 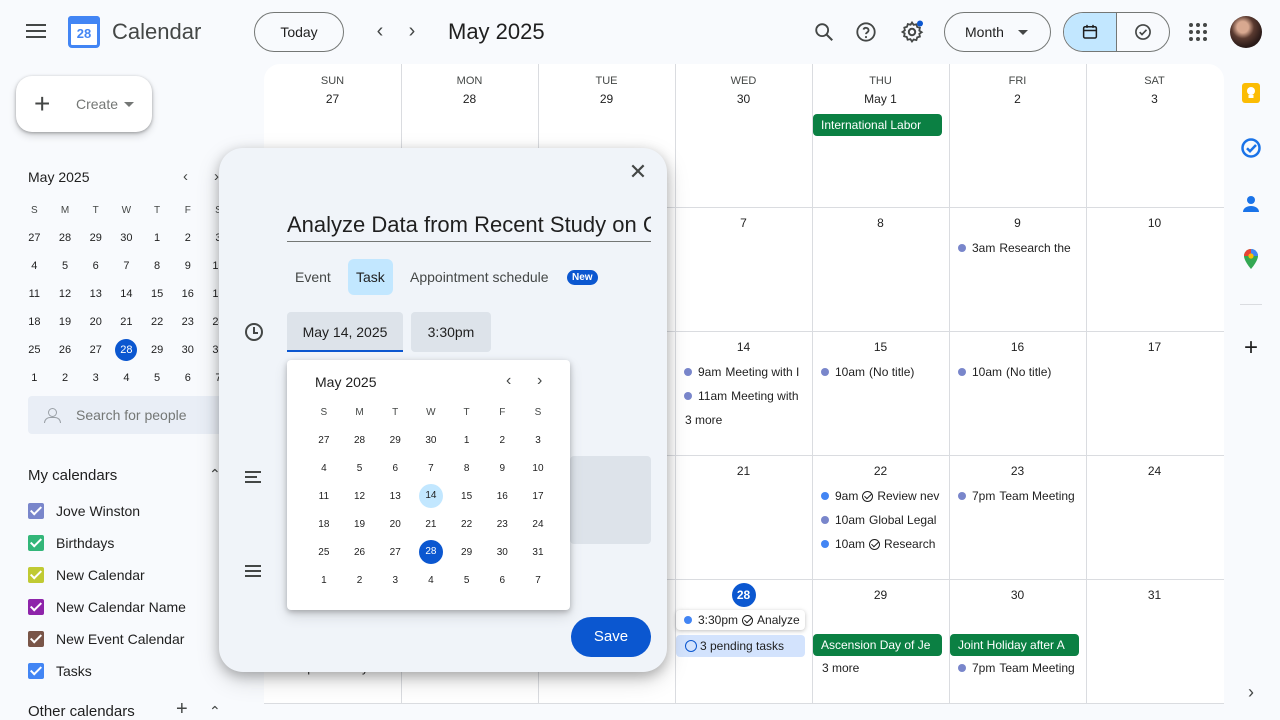 I want to click on picker-day: 11, so click(x=324, y=496).